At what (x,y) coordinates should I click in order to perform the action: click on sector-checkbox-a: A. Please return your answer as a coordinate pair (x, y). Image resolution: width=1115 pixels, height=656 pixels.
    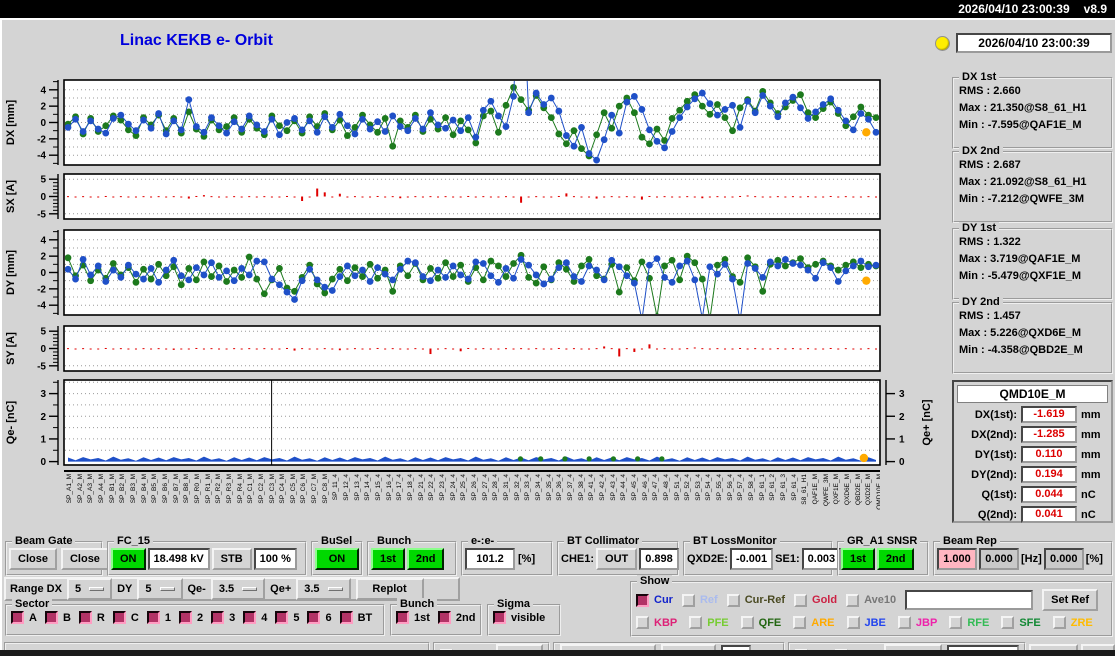
    Looking at the image, I should click on (24, 617).